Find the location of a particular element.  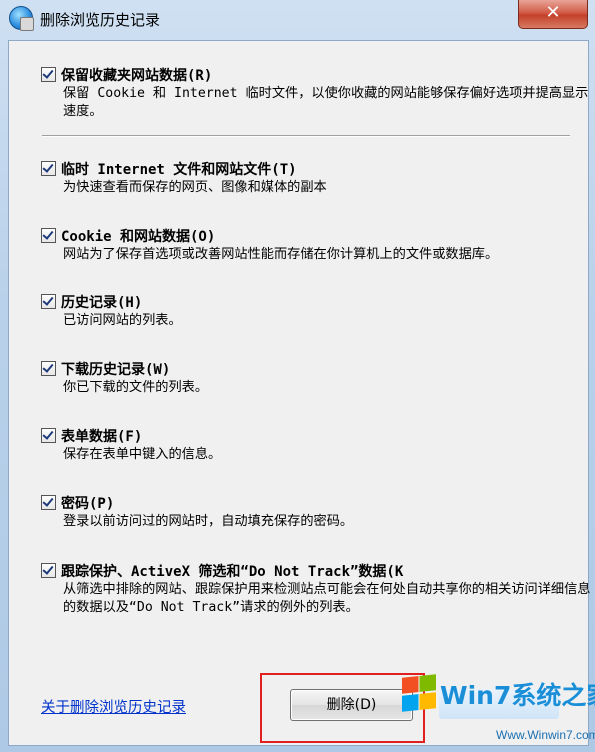

watermark: Win7系统之家 Www.Winwin7.com is located at coordinates (497, 709).